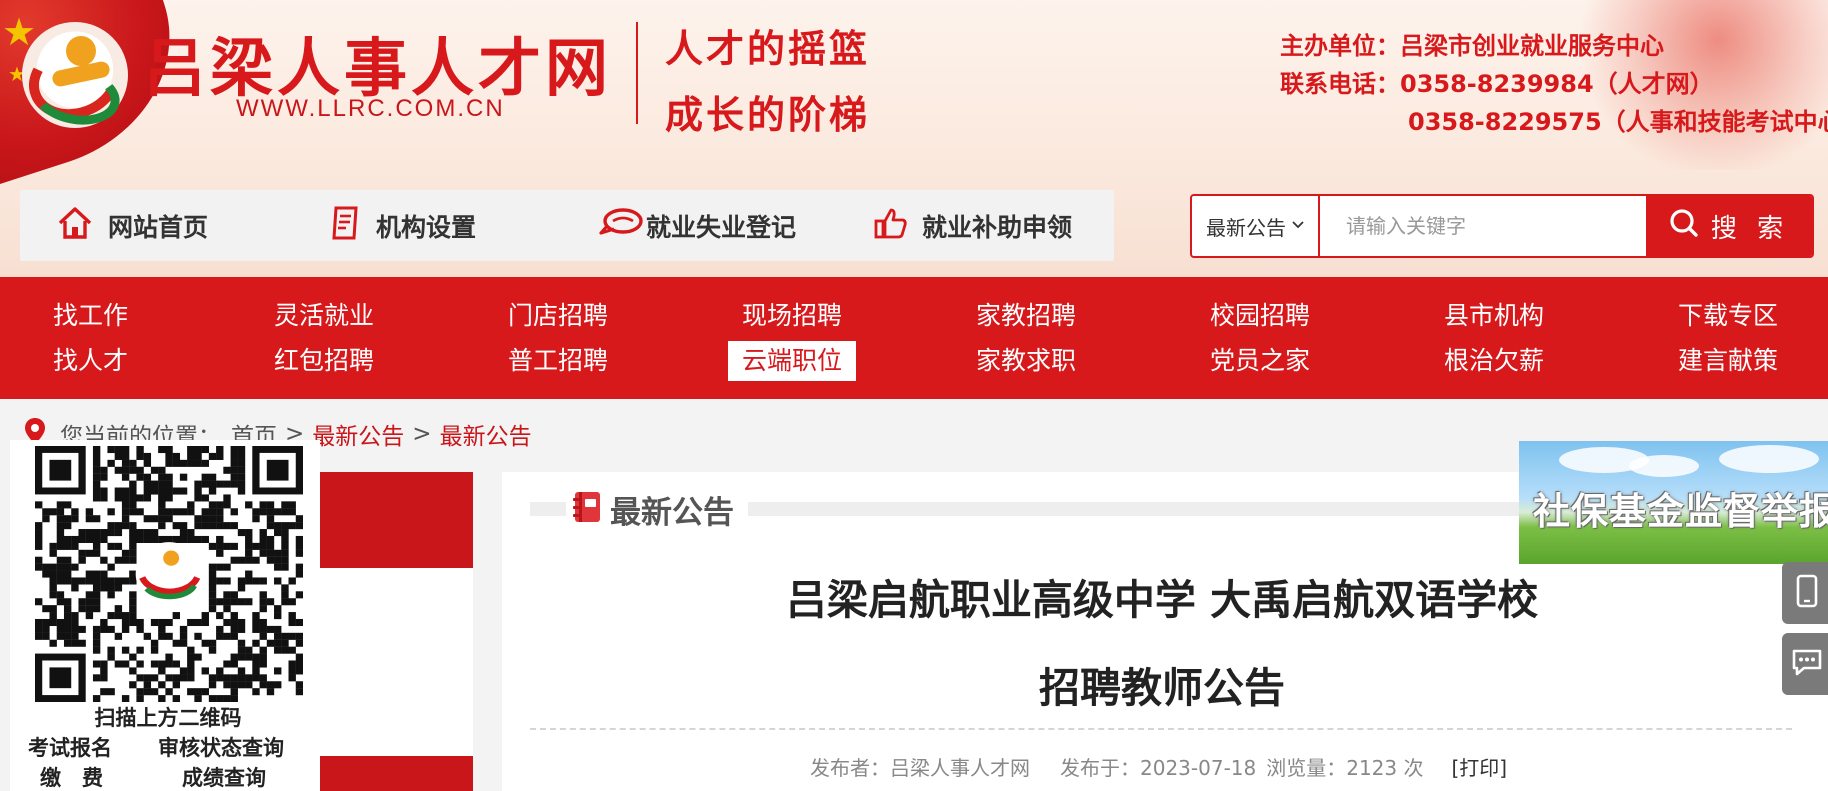  What do you see at coordinates (1345, 768) in the screenshot?
I see `article-view-count: 浏览量：2123 次` at bounding box center [1345, 768].